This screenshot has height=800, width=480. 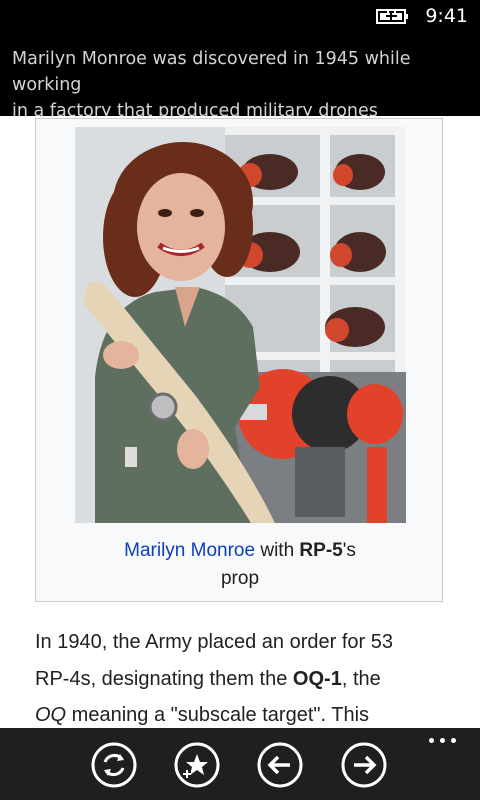 I want to click on paragraph-line-2: RP-4s, designating them the OQ-1, the, so click(x=245, y=679).